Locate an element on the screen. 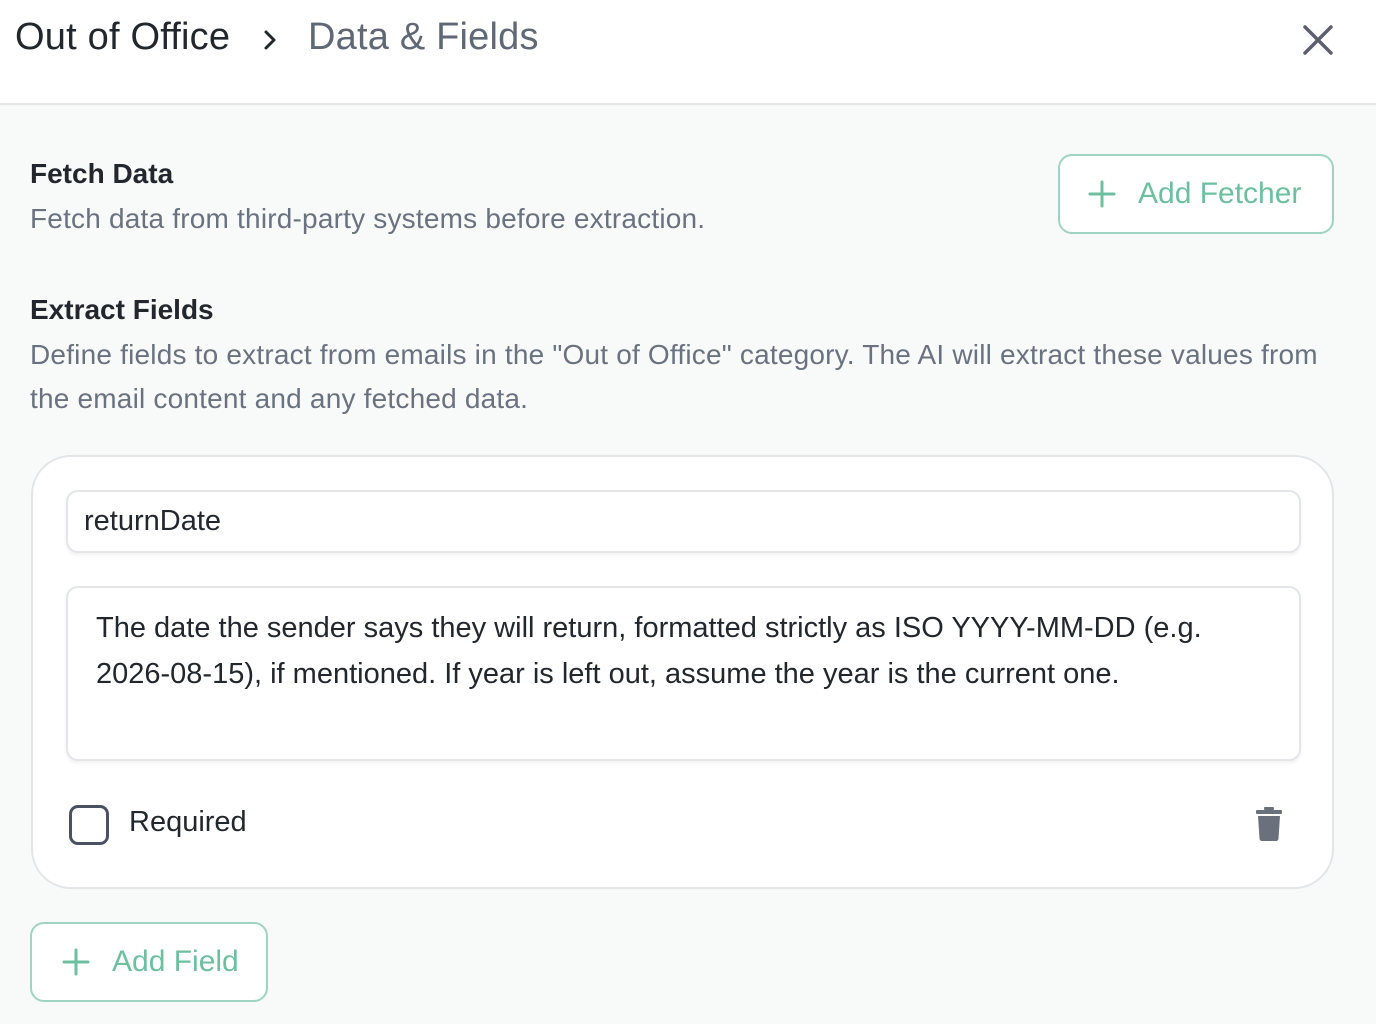 The width and height of the screenshot is (1376, 1024). add-field-button: Add Field is located at coordinates (149, 962).